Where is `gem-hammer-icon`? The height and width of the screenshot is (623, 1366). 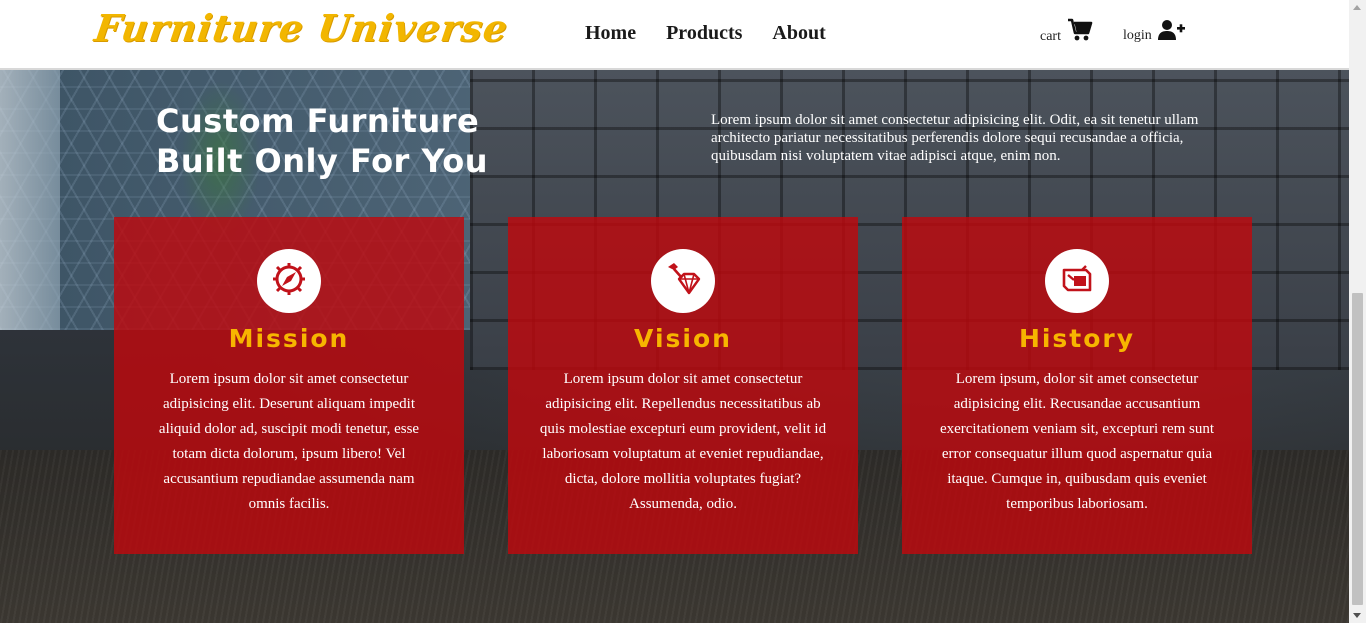
gem-hammer-icon is located at coordinates (683, 281).